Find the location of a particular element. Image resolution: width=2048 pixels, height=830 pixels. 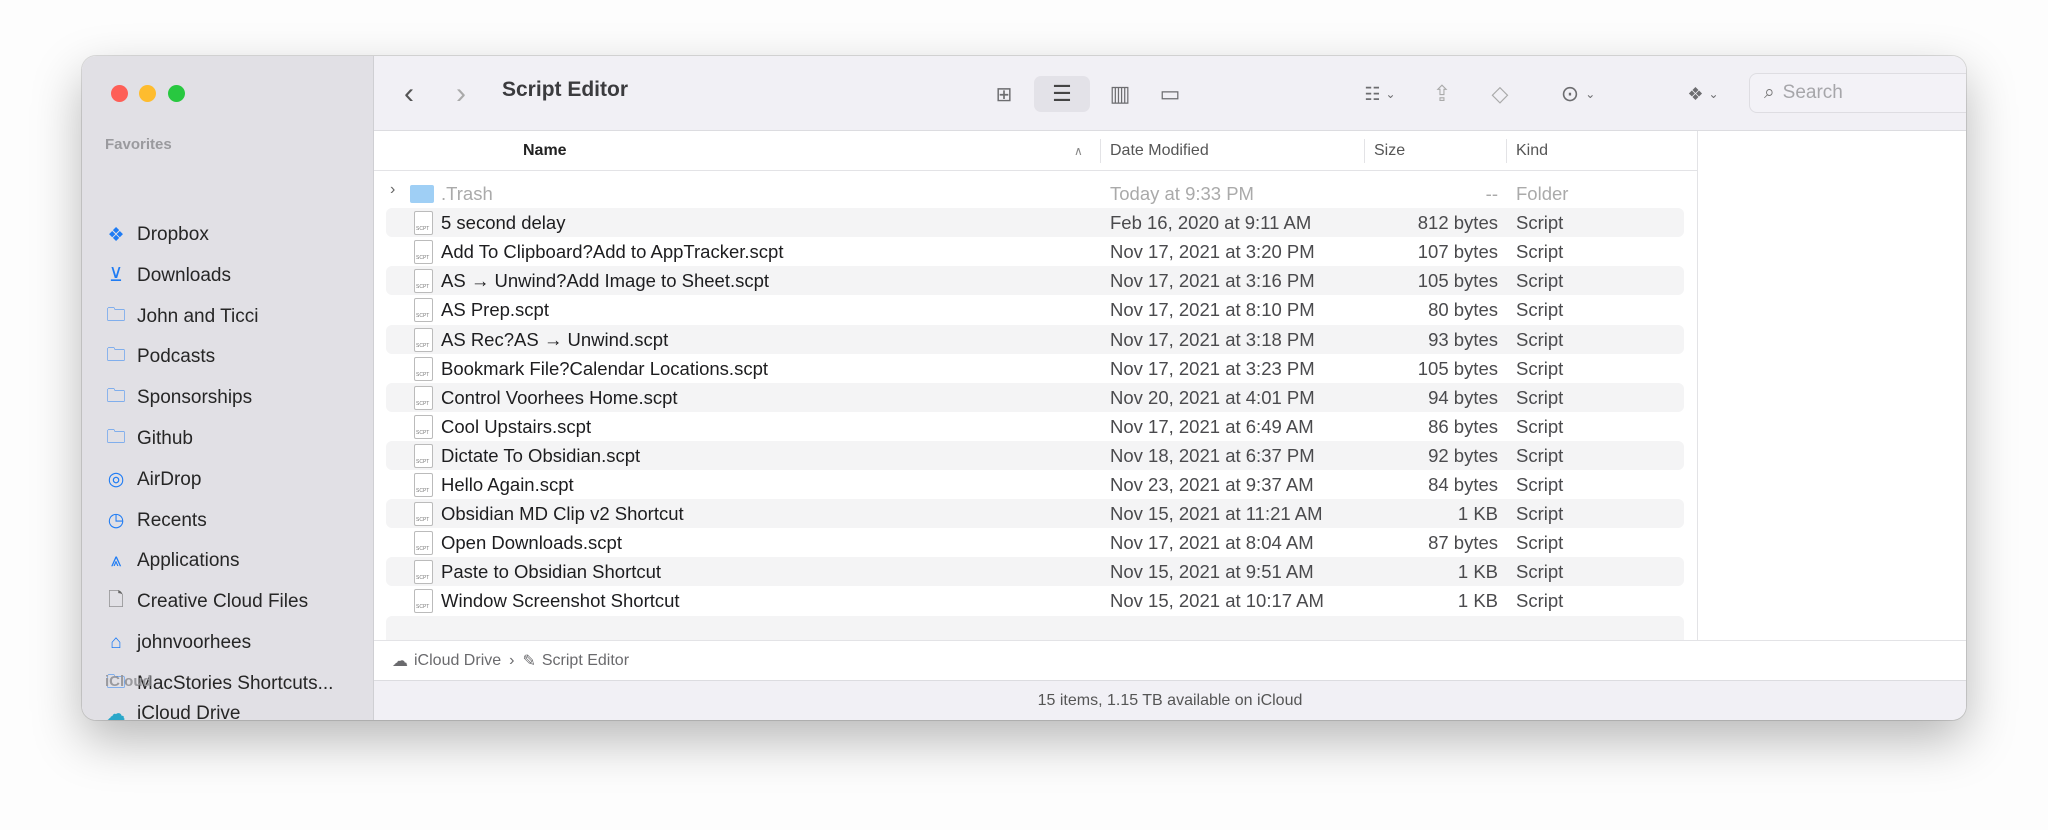

status-bar: 15 items, 1.15 TB available on iCloud is located at coordinates (1170, 700).